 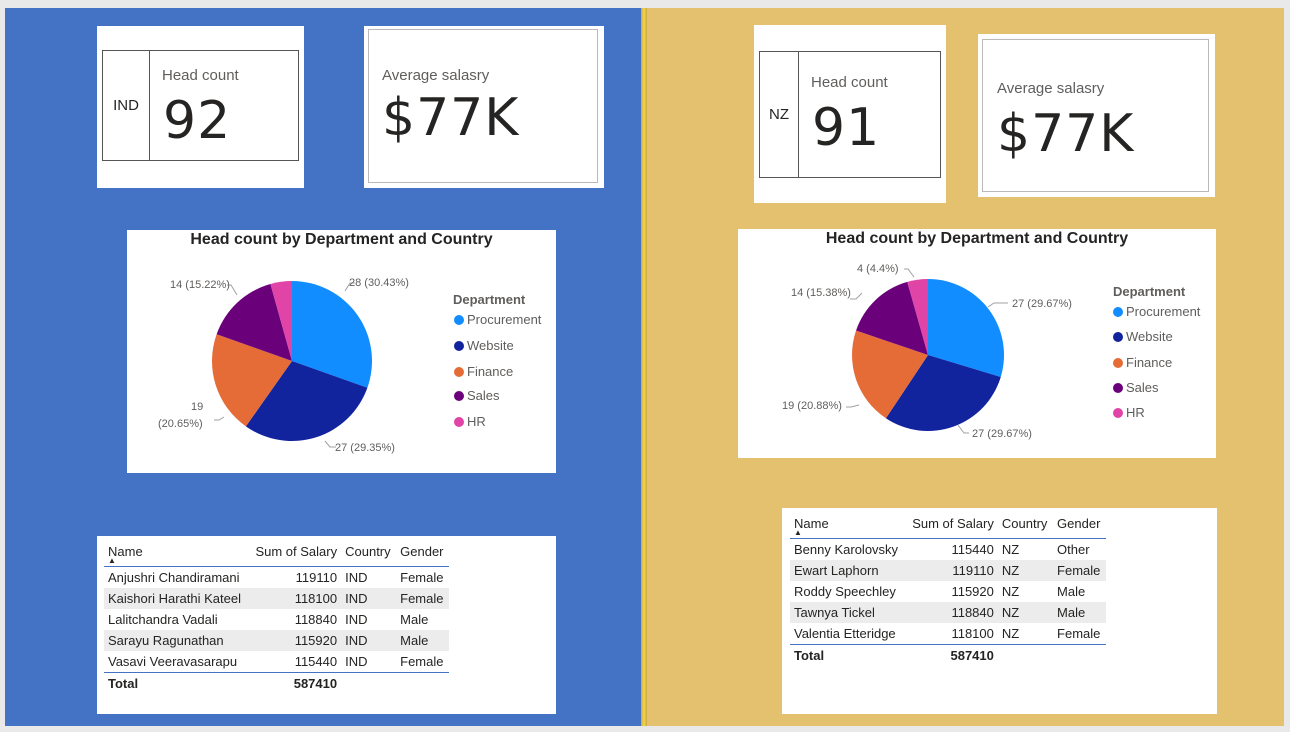 I want to click on ind-legend-sales: Sales, so click(x=477, y=395).